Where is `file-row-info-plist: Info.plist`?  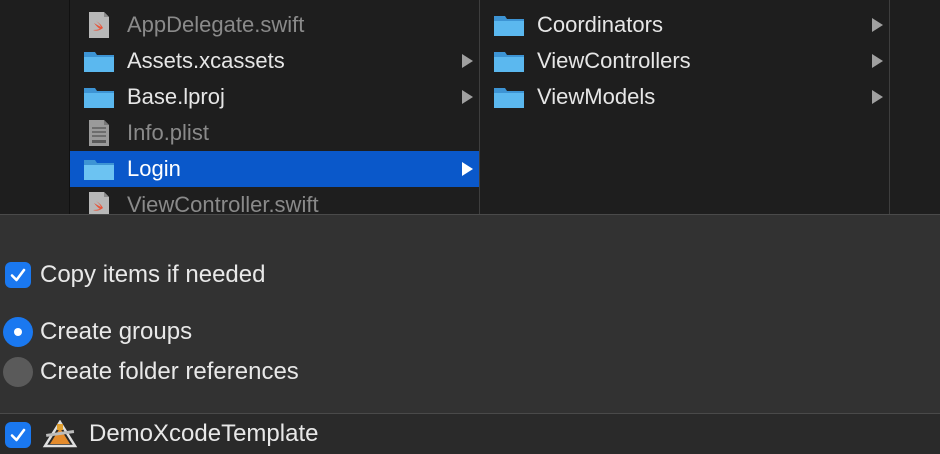 file-row-info-plist: Info.plist is located at coordinates (274, 133).